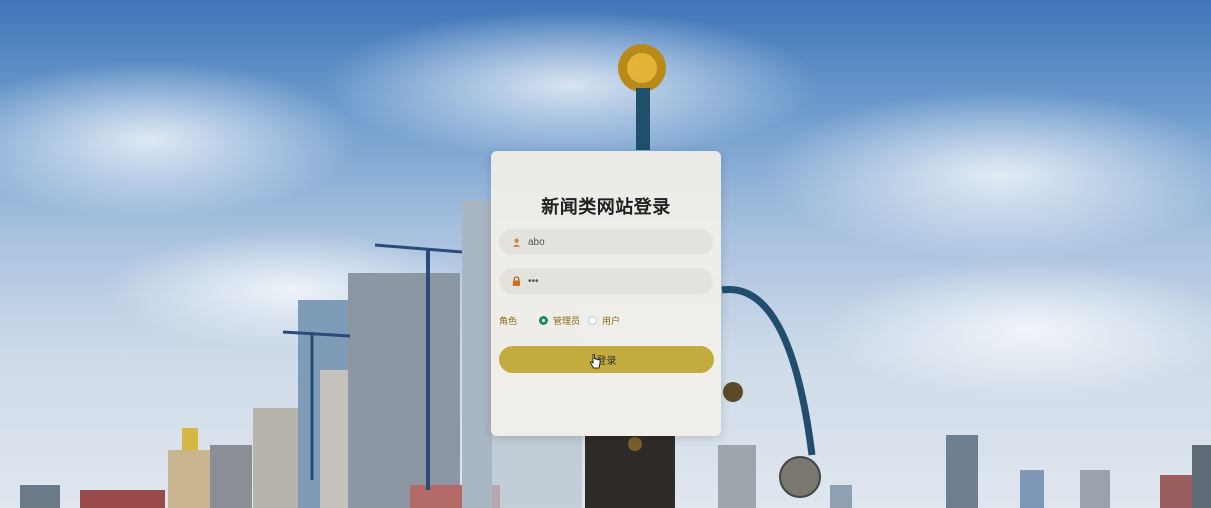  Describe the element at coordinates (516, 281) in the screenshot. I see `lock-icon` at that location.